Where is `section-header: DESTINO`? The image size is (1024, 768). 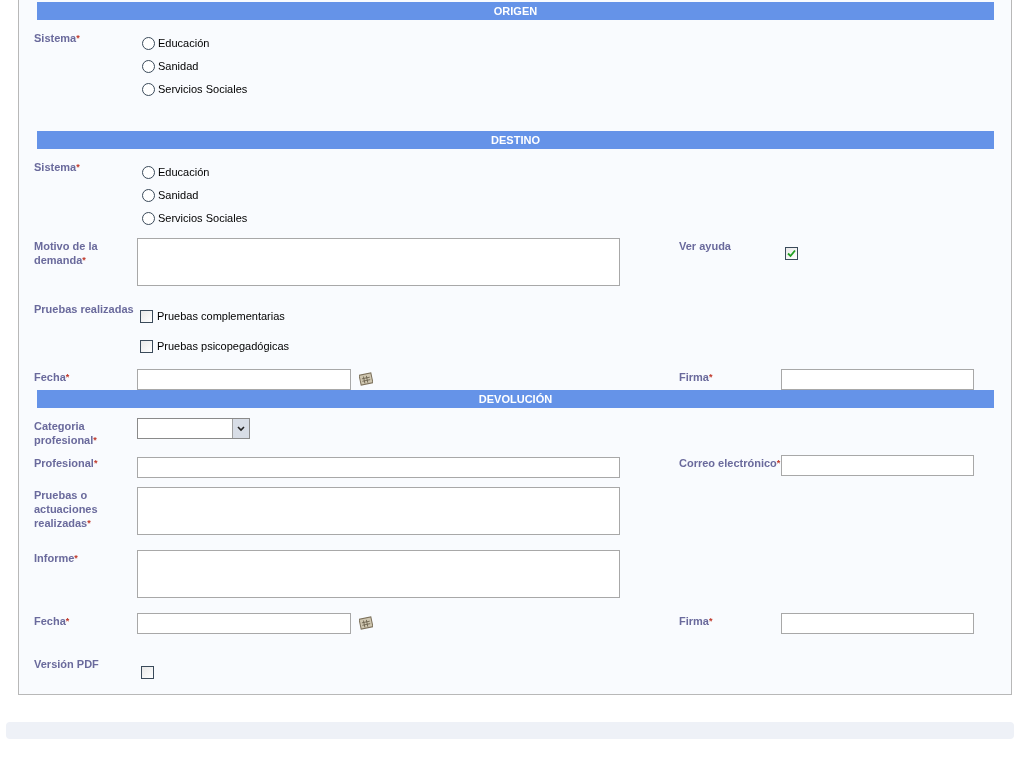
section-header: DESTINO is located at coordinates (515, 140).